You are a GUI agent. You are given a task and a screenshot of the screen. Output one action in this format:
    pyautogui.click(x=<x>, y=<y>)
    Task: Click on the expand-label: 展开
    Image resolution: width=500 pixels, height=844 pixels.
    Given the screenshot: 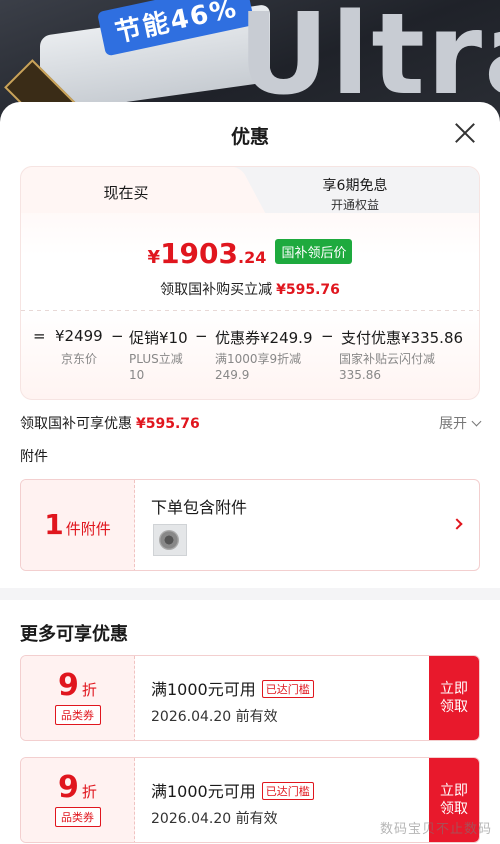 What is the action you would take?
    pyautogui.click(x=453, y=424)
    